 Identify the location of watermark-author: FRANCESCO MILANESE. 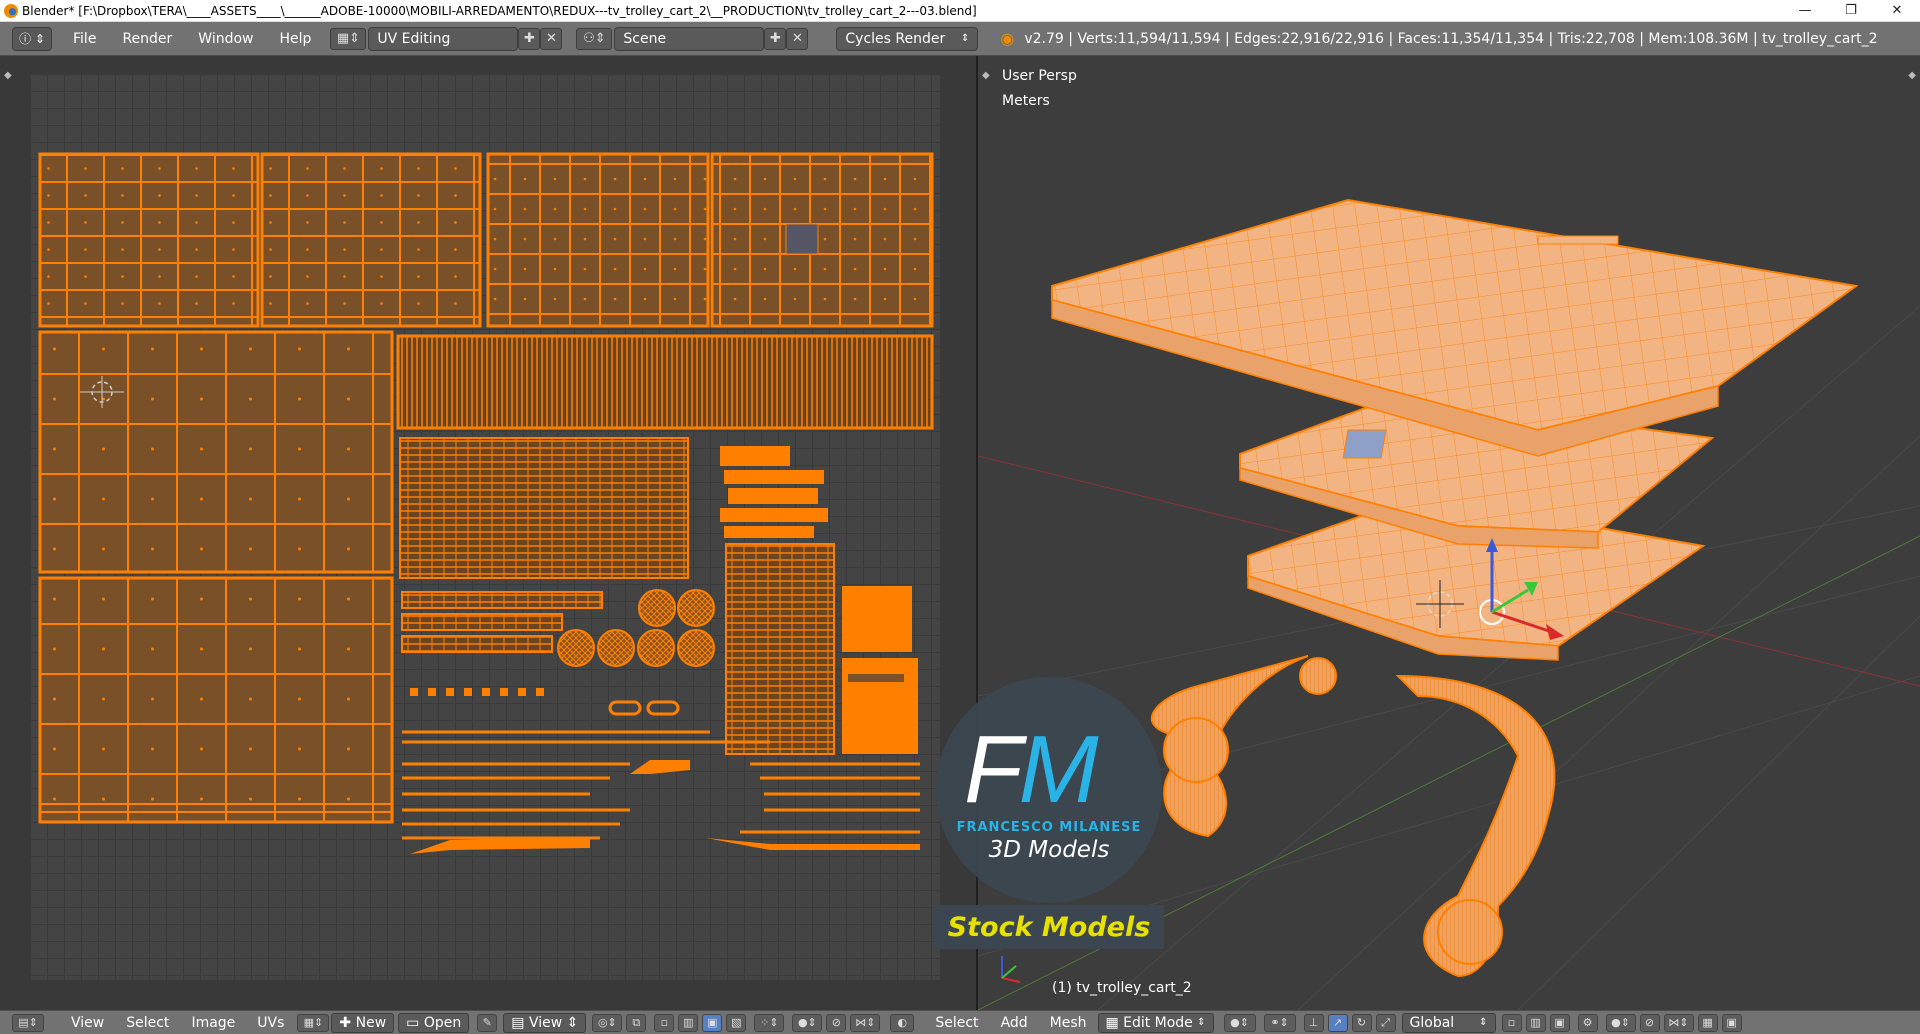
(1049, 827).